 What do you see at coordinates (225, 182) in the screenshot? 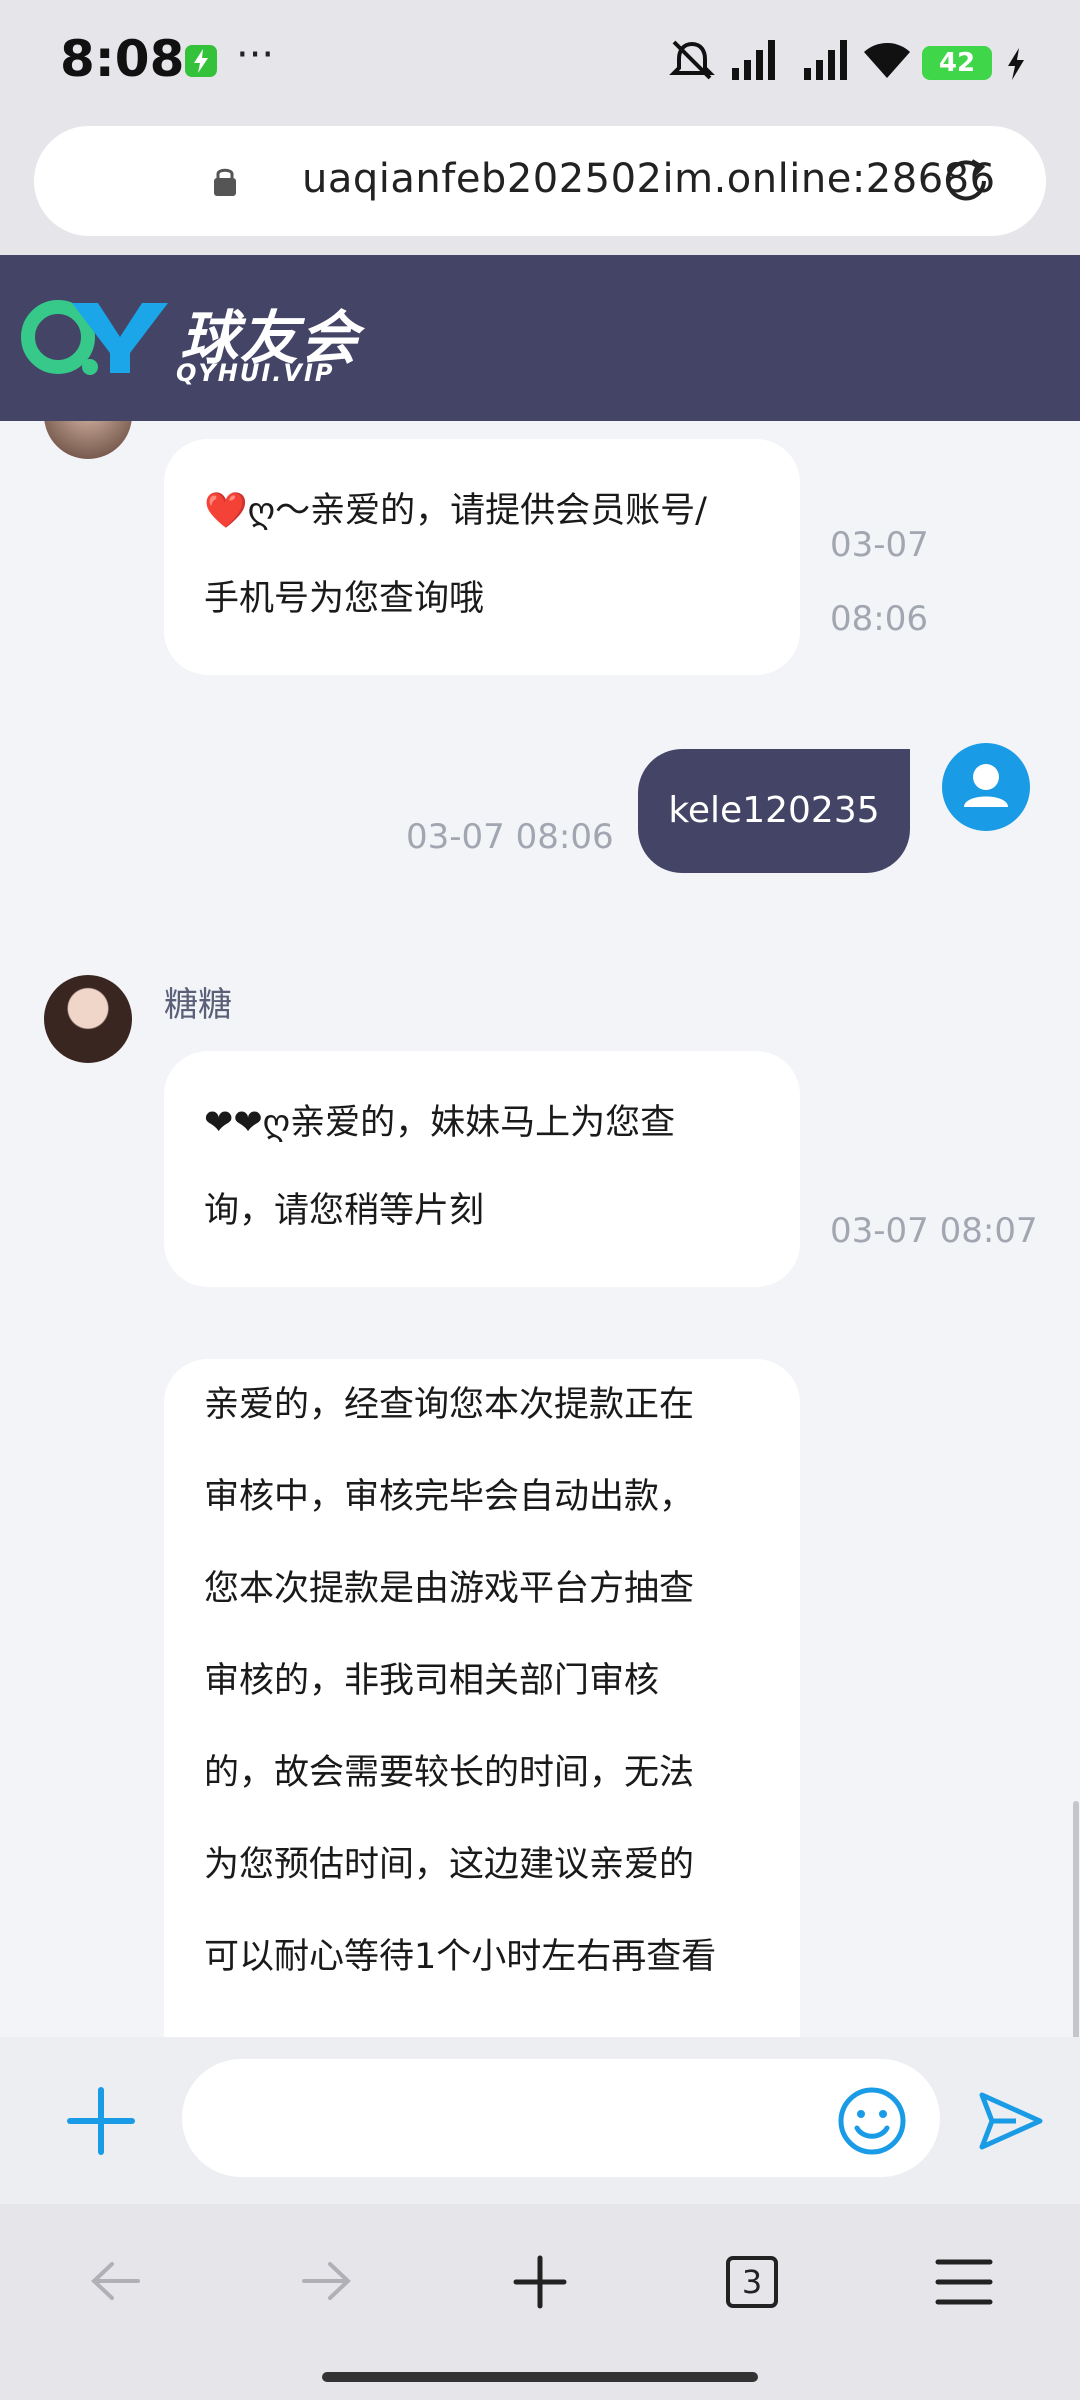
I see `lock-icon` at bounding box center [225, 182].